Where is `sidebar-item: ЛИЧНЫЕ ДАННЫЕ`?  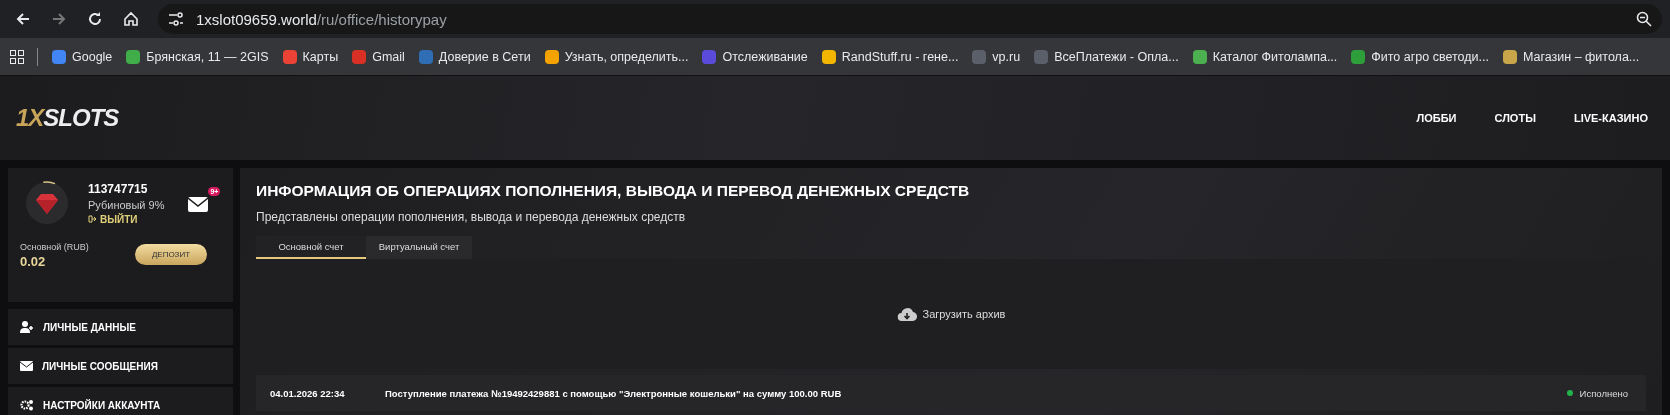 sidebar-item: ЛИЧНЫЕ ДАННЫЕ is located at coordinates (120, 327).